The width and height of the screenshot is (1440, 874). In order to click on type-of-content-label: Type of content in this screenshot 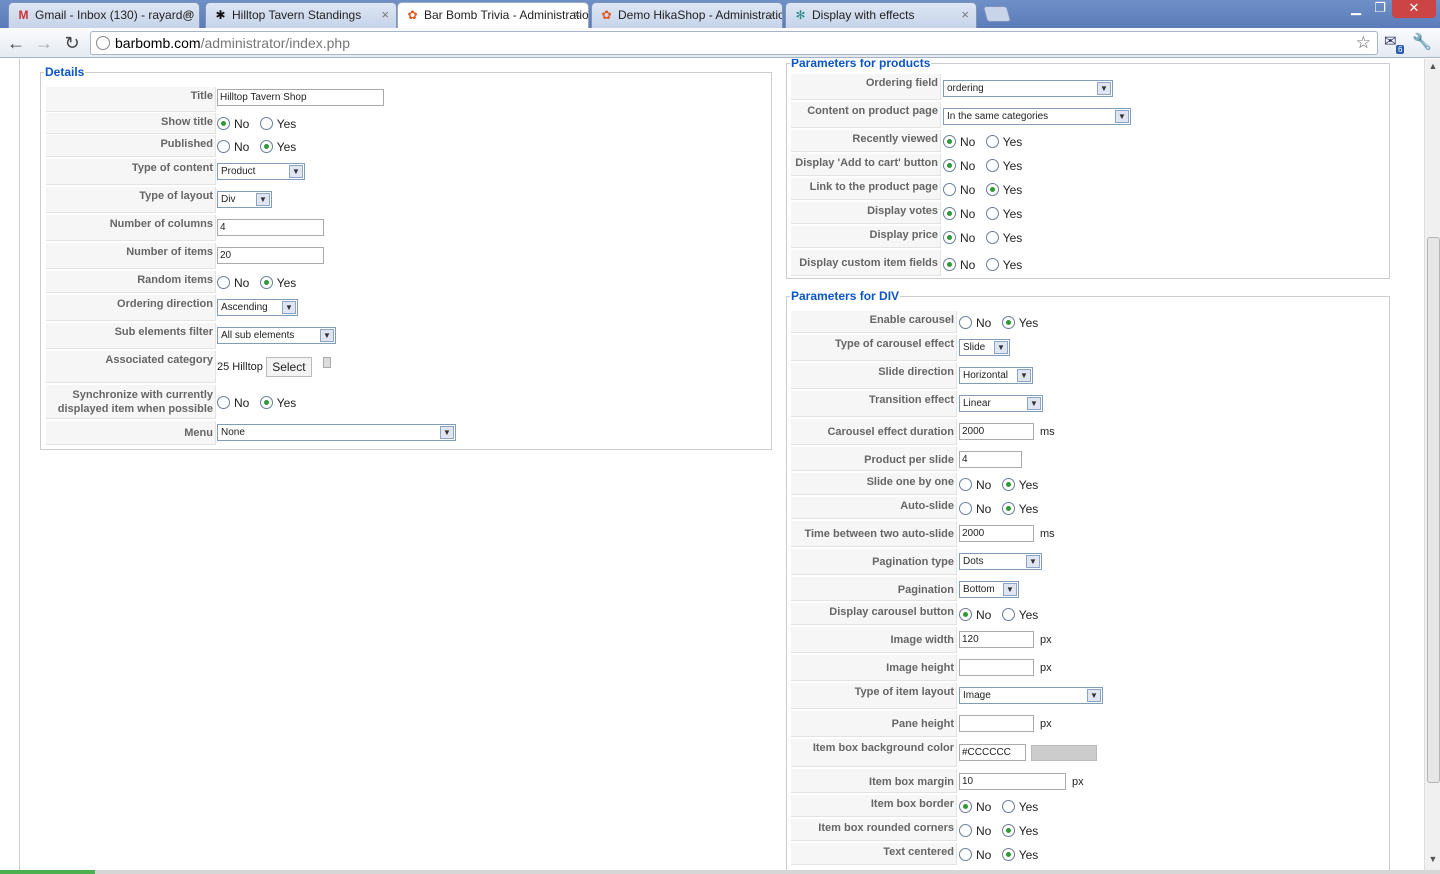, I will do `click(131, 172)`.